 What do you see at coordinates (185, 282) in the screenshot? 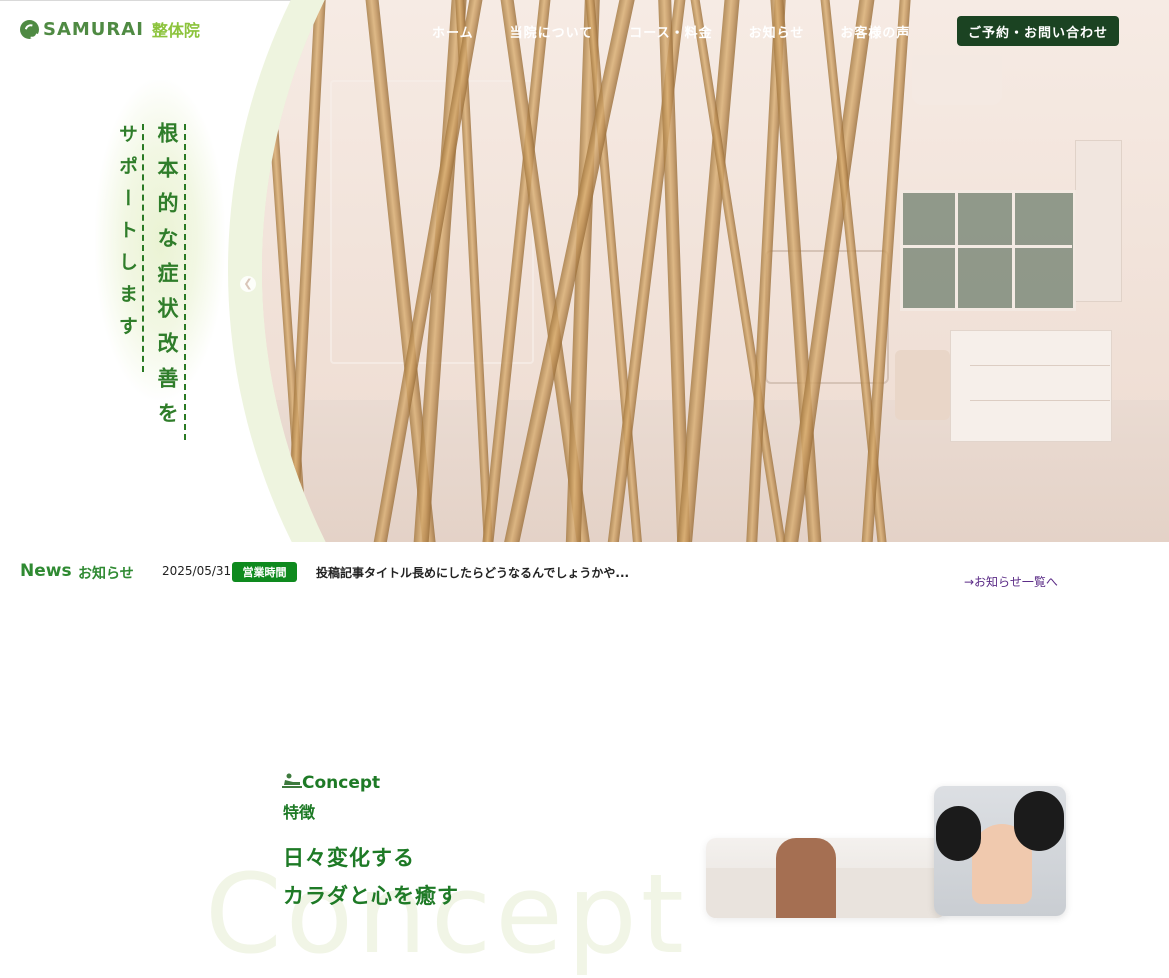
I see `tagline-dashed-line` at bounding box center [185, 282].